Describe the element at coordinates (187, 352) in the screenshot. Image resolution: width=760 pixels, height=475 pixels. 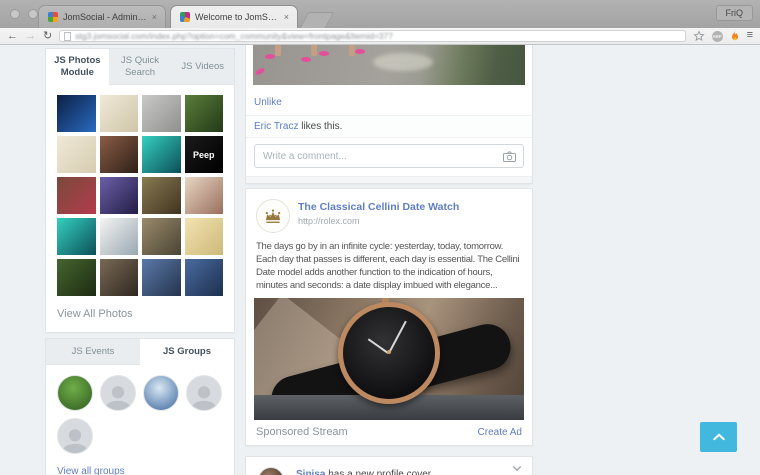
I see `tab-js-groups: JS Groups` at that location.